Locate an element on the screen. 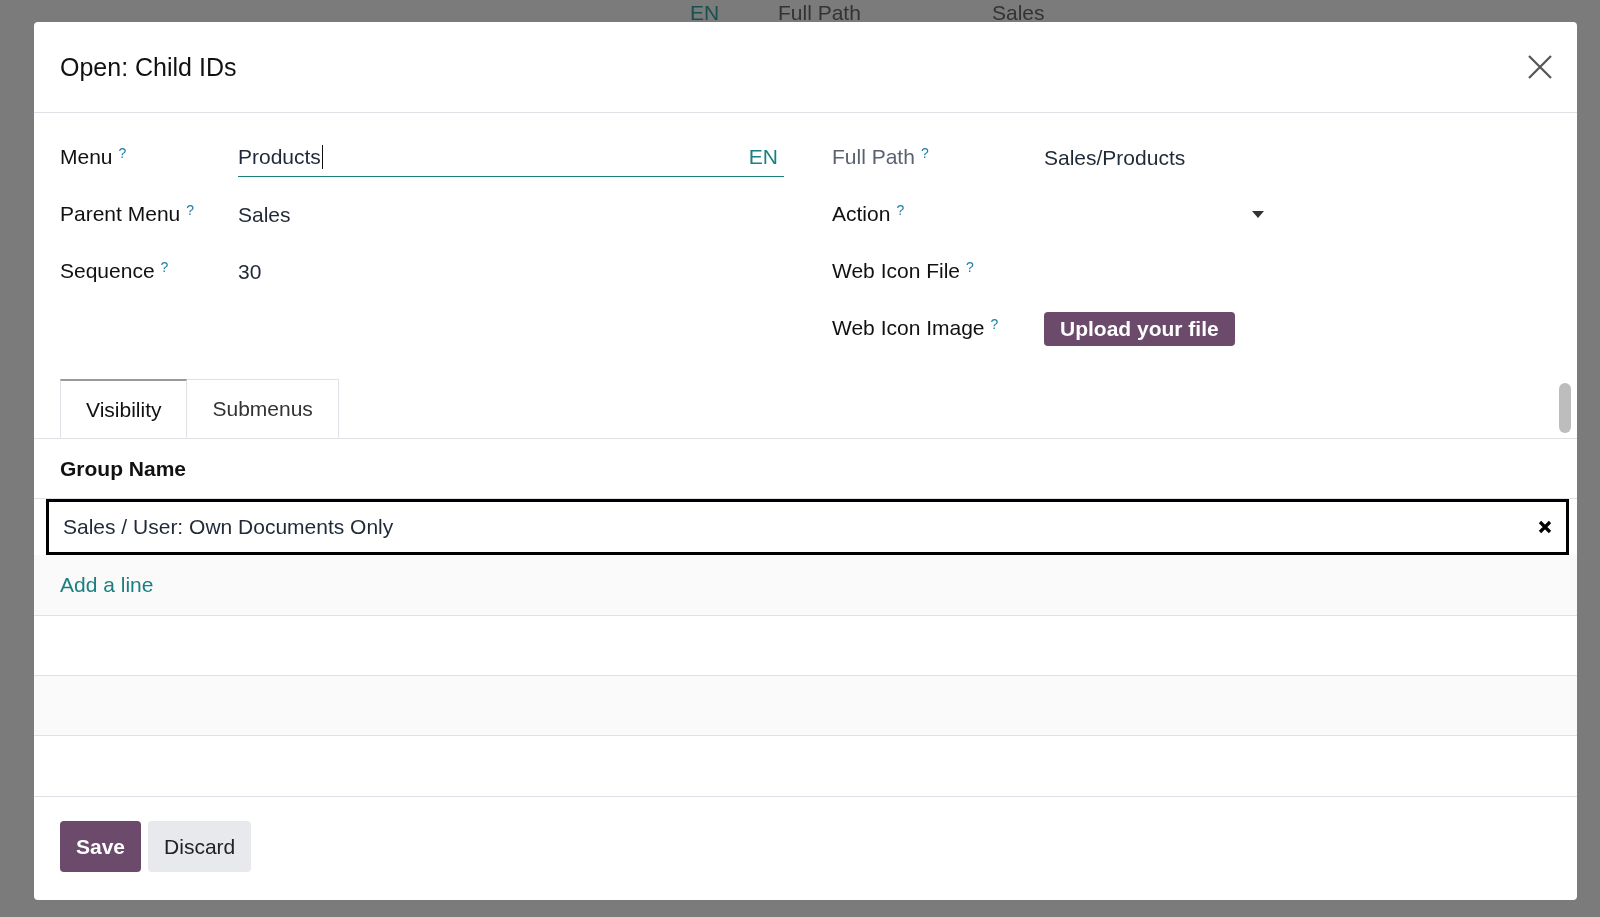 The width and height of the screenshot is (1600, 917). close-icon is located at coordinates (1540, 67).